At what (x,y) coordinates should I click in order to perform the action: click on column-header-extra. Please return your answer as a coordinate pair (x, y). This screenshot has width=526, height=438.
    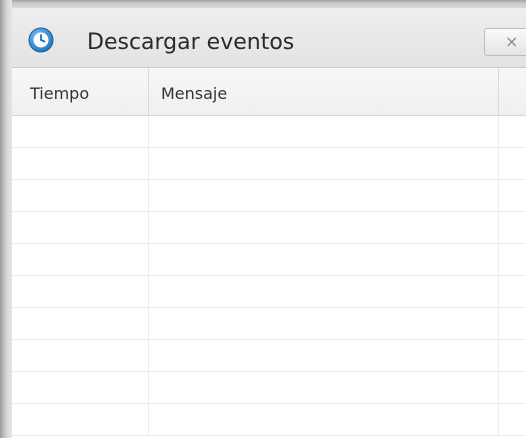
    Looking at the image, I should click on (512, 91).